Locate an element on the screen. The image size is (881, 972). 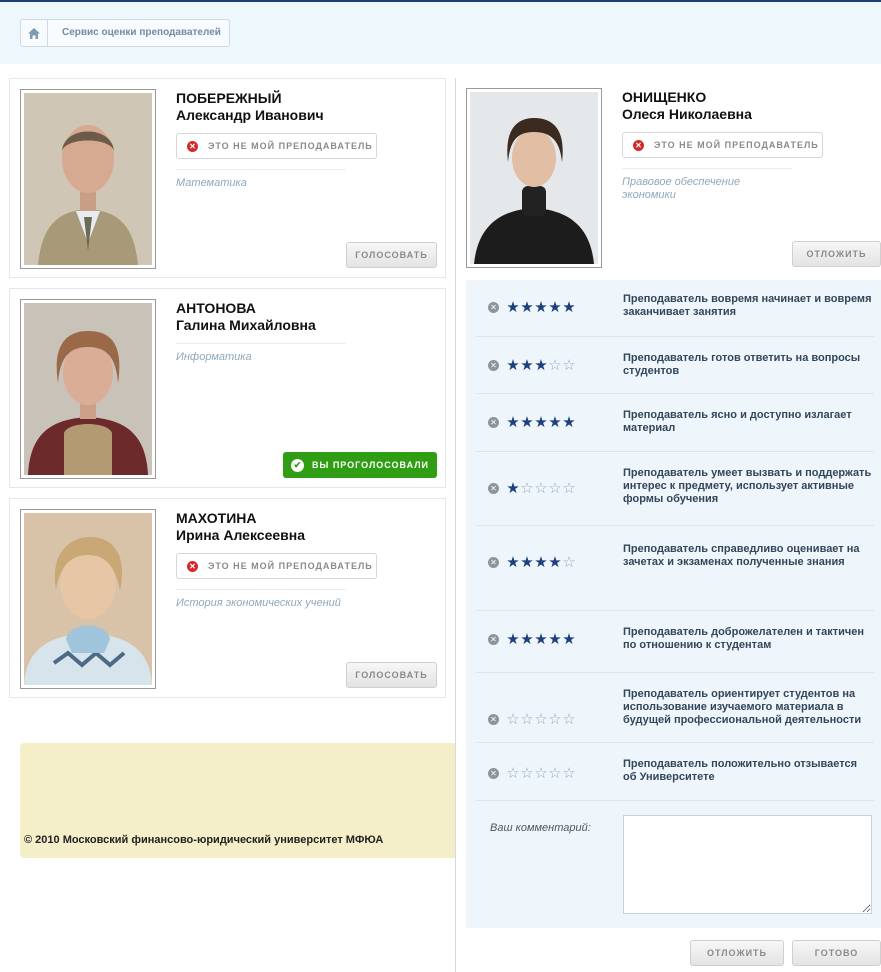
teacher-photo is located at coordinates (88, 179).